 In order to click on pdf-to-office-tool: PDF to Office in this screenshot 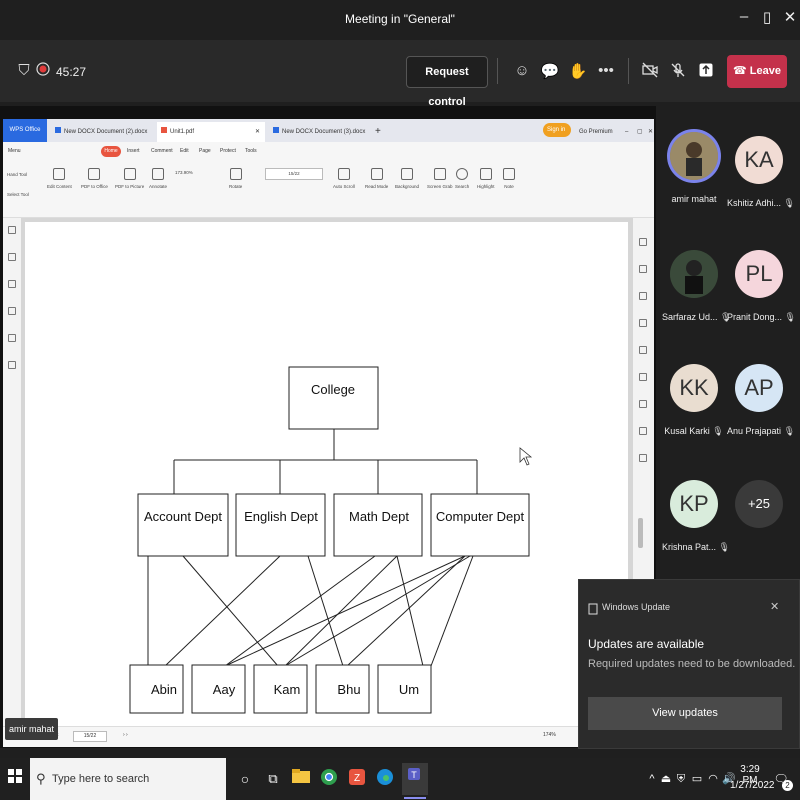, I will do `click(94, 178)`.